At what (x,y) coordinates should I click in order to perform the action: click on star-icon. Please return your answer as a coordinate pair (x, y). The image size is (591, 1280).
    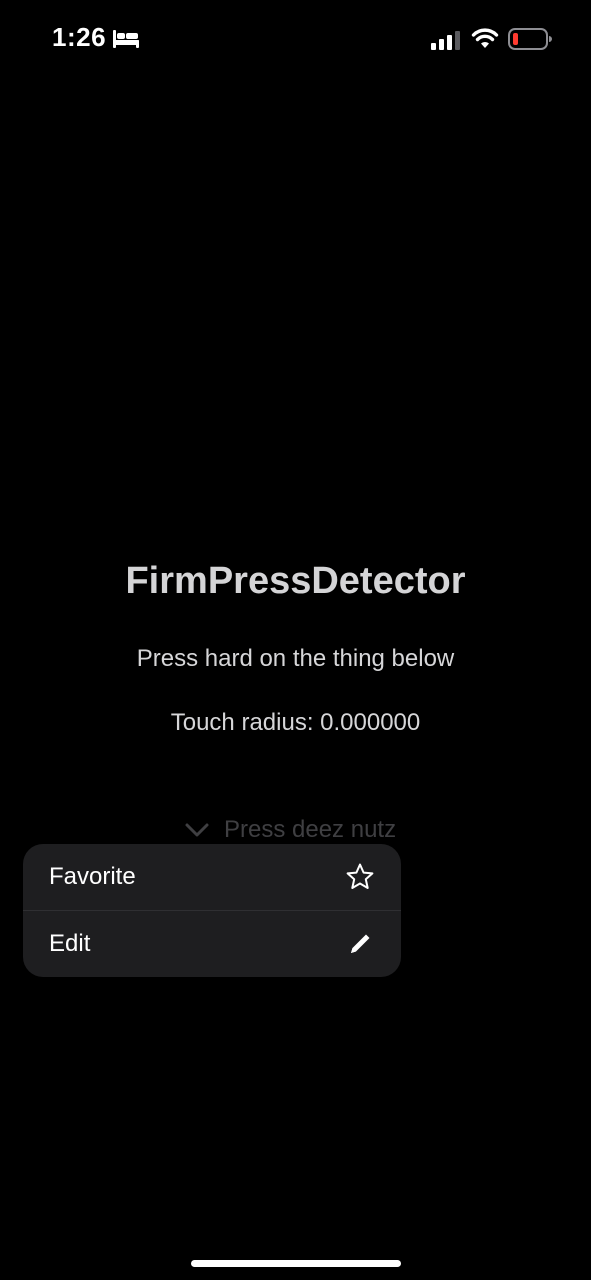
    Looking at the image, I should click on (360, 877).